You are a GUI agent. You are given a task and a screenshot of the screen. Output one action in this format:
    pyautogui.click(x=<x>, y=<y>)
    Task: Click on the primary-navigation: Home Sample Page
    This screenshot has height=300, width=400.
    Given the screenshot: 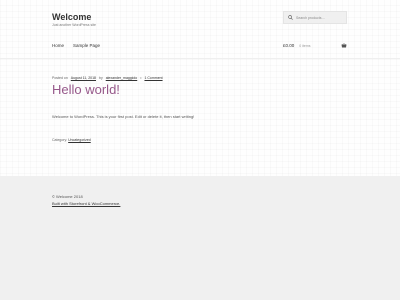 What is the action you would take?
    pyautogui.click(x=76, y=45)
    